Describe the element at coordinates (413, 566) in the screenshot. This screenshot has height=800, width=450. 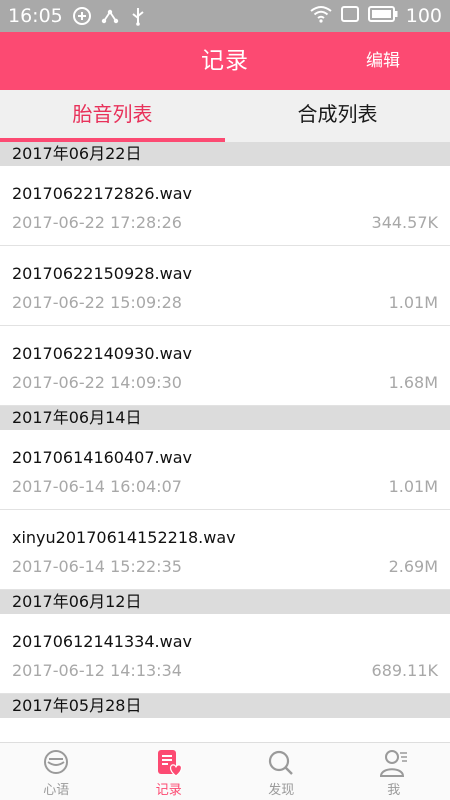
I see `file-size: 2.69M` at that location.